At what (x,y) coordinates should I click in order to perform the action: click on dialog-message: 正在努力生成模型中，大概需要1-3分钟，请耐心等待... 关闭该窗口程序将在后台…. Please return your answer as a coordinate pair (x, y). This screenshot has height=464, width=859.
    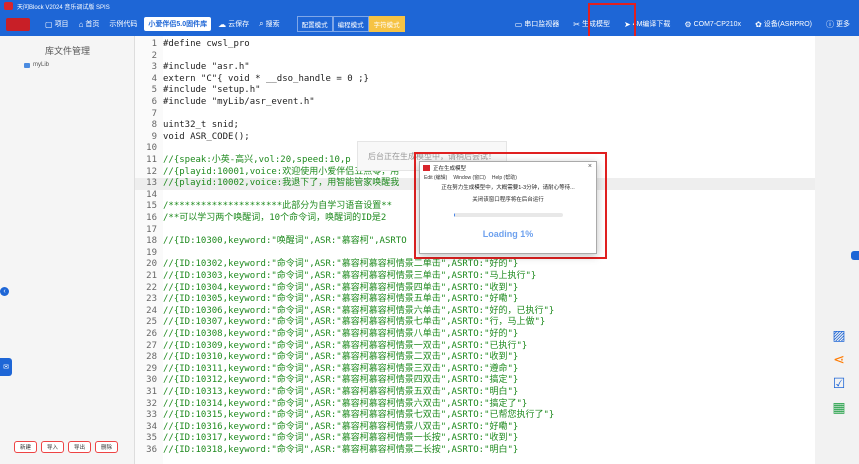
    Looking at the image, I should click on (508, 194).